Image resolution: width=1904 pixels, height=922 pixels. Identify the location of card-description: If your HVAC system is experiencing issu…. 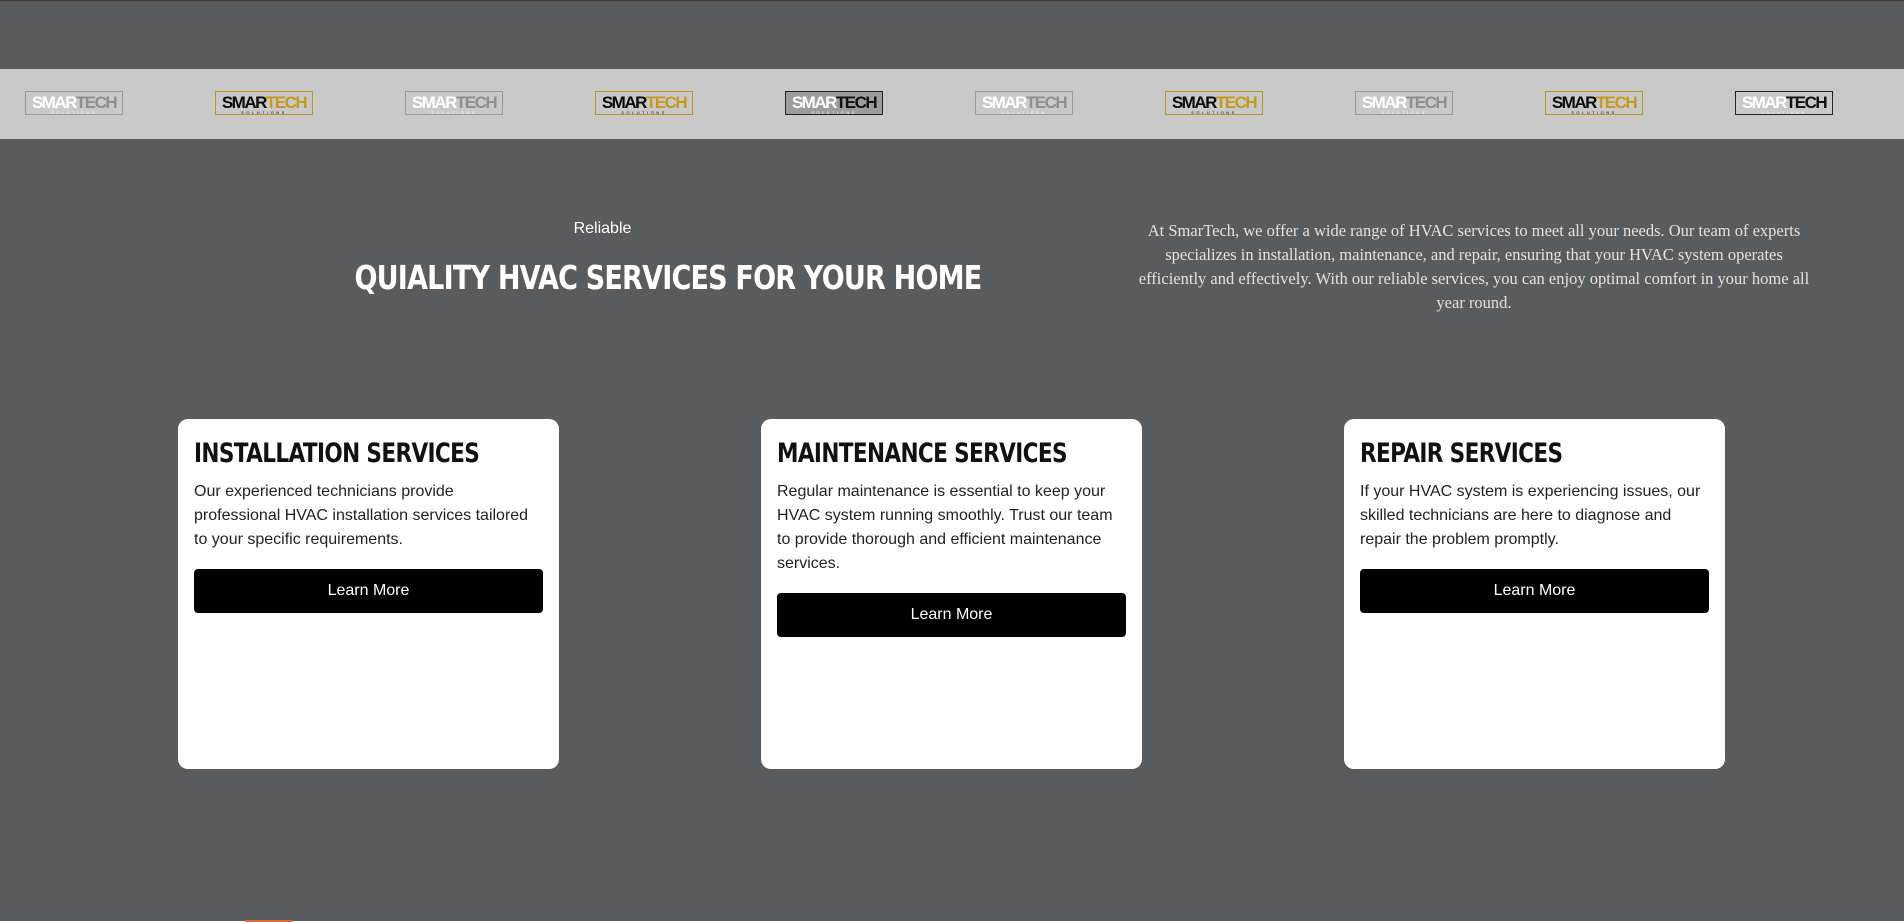
(1530, 515).